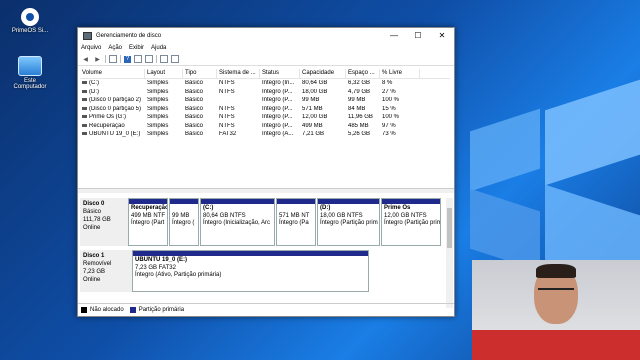 This screenshot has width=640, height=360. Describe the element at coordinates (449, 228) in the screenshot. I see `scrollbar-thumb` at that location.